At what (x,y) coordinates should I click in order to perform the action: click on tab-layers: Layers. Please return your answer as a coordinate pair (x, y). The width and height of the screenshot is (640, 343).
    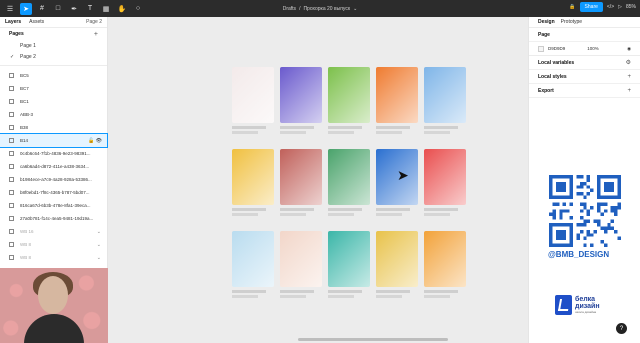
    Looking at the image, I should click on (13, 22).